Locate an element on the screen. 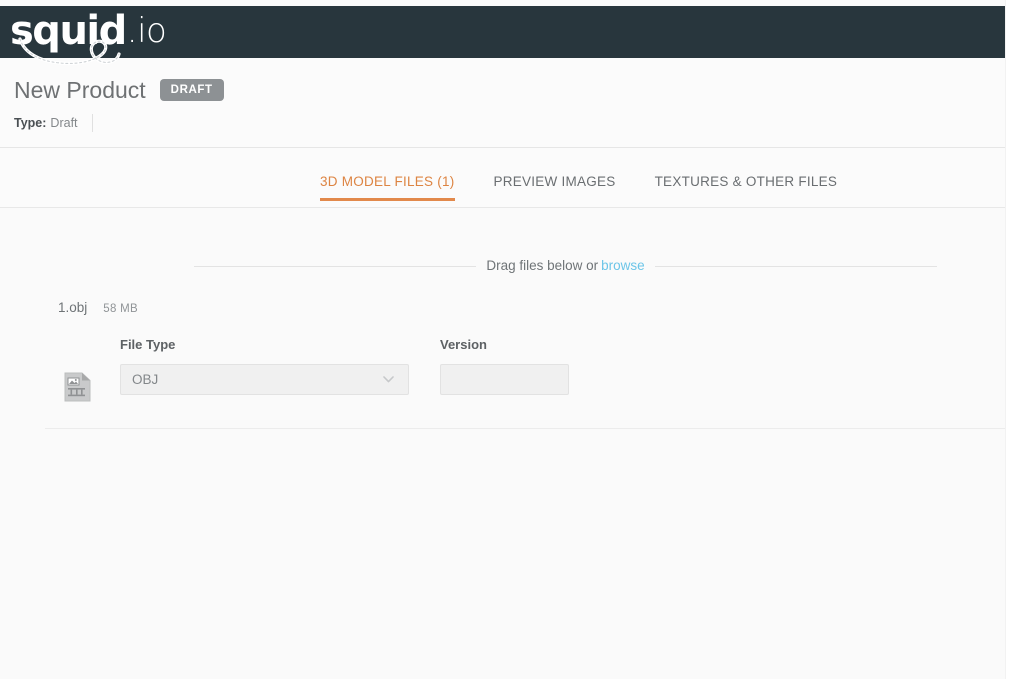 Image resolution: width=1013 pixels, height=679 pixels. product-meta-row: Type: Draft is located at coordinates (53, 123).